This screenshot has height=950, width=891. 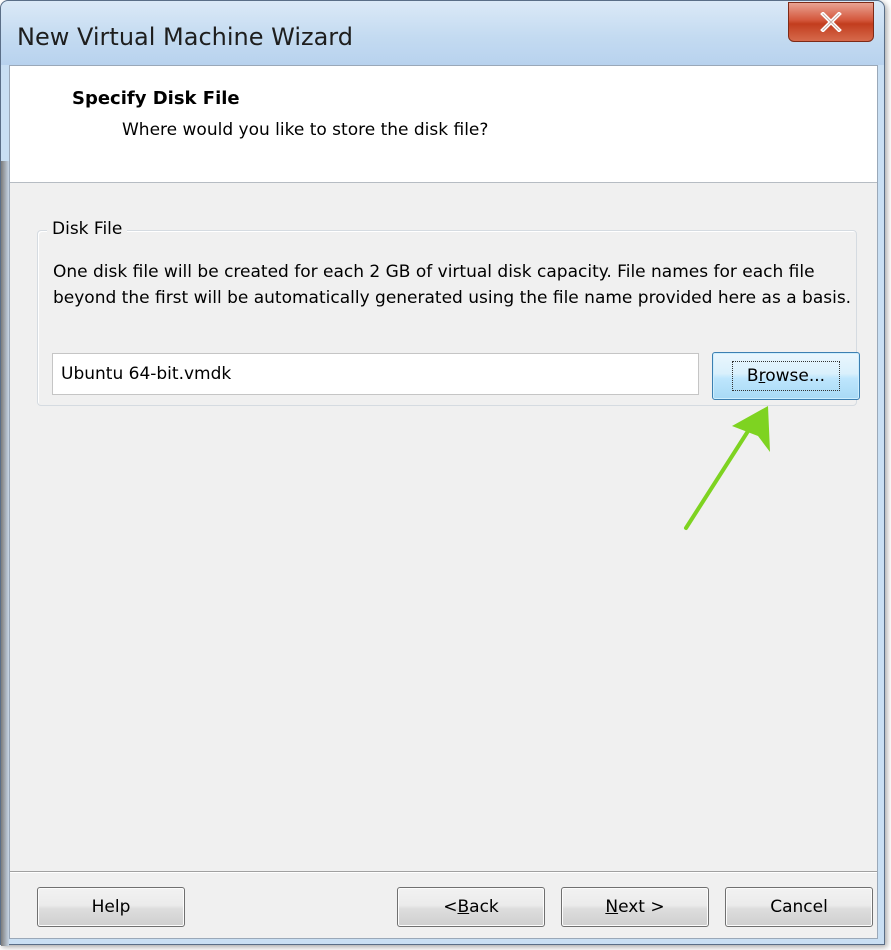 I want to click on window-title: New Virtual Machine Wizard, so click(x=185, y=37).